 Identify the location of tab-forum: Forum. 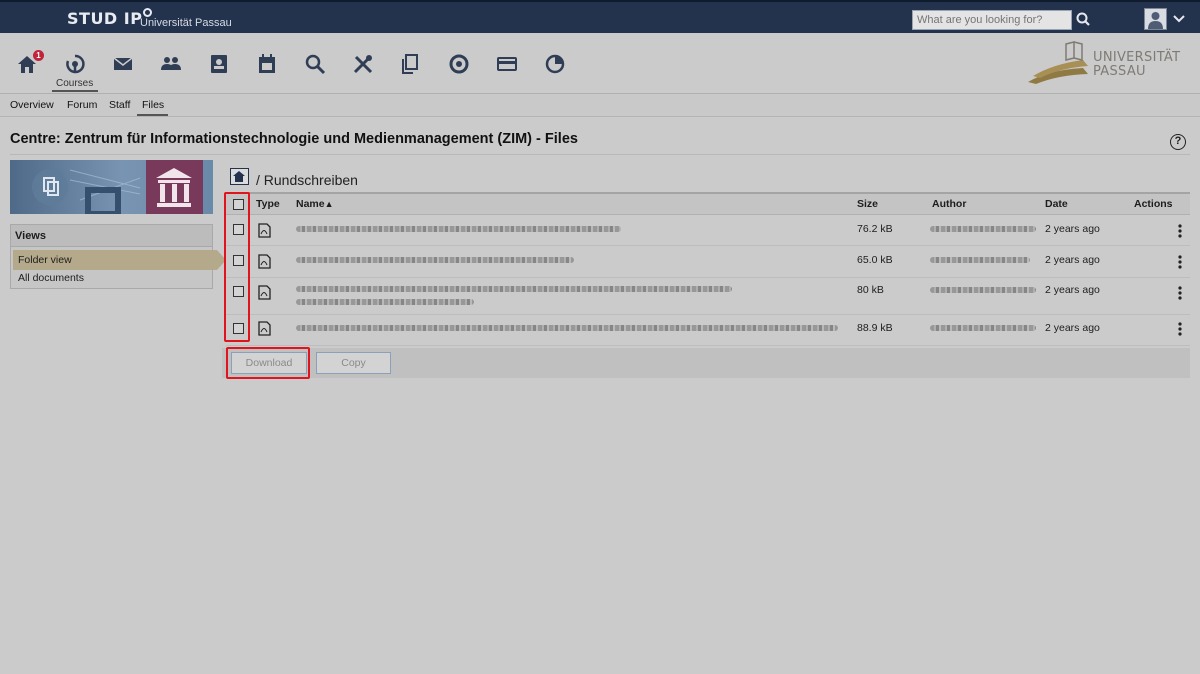
(82, 105).